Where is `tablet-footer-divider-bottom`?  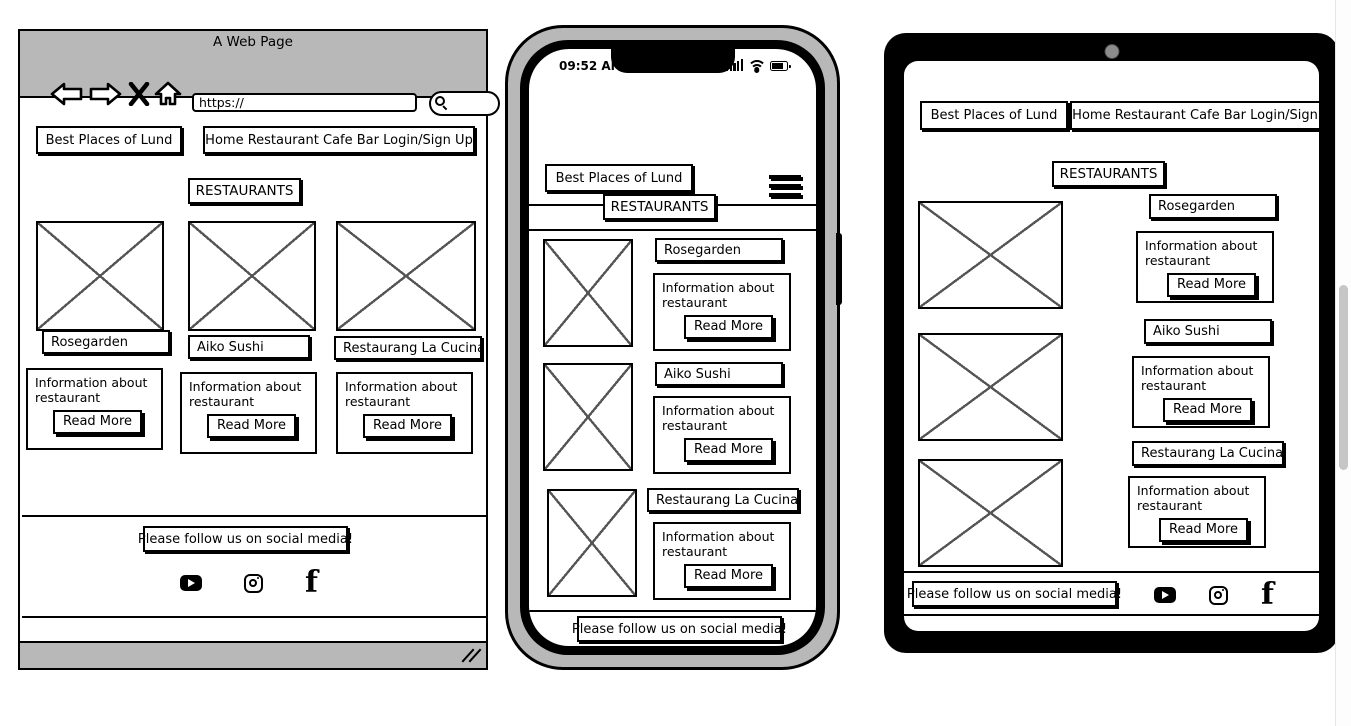
tablet-footer-divider-bottom is located at coordinates (1111, 615).